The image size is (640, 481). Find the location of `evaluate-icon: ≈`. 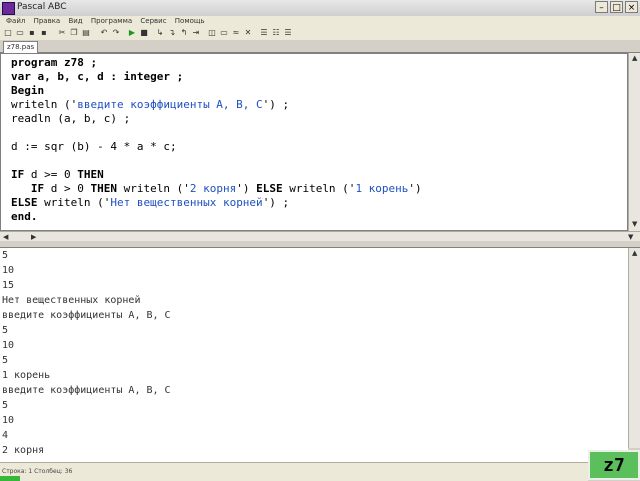

evaluate-icon: ≈ is located at coordinates (236, 33).